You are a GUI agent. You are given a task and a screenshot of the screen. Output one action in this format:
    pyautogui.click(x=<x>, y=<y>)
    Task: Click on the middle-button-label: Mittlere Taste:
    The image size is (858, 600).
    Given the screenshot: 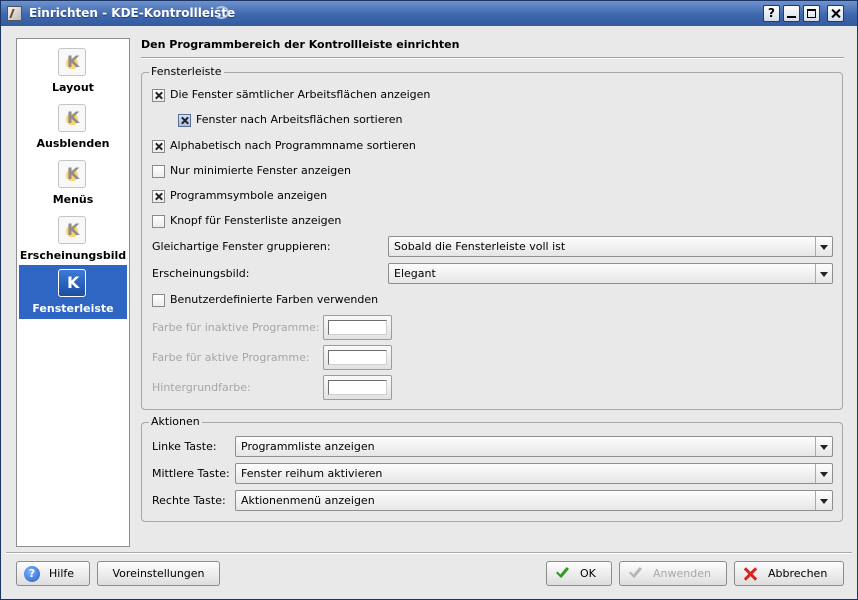 What is the action you would take?
    pyautogui.click(x=191, y=473)
    